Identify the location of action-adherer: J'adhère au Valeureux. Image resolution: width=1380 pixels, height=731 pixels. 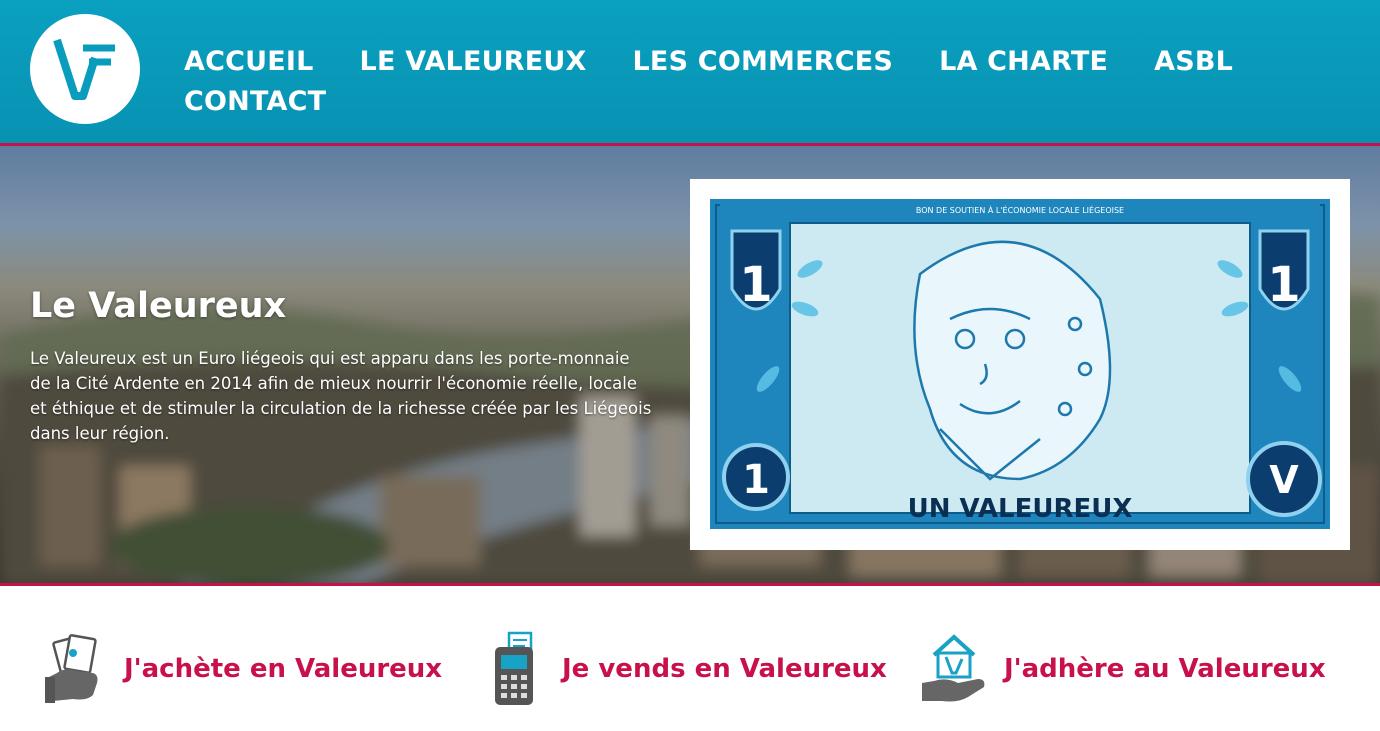
(1122, 669).